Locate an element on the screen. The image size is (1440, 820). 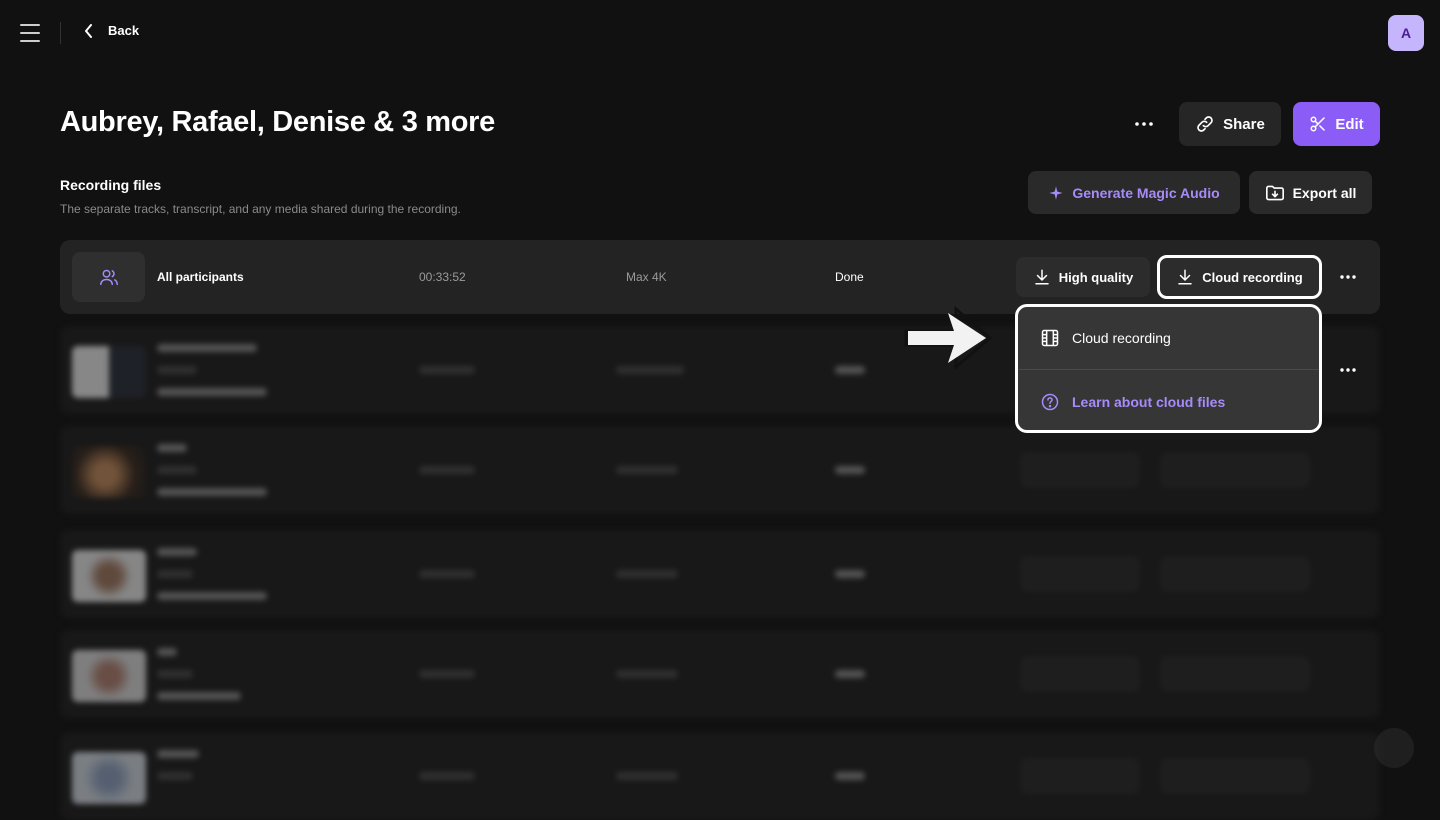
top-bar: Back A is located at coordinates (720, 33).